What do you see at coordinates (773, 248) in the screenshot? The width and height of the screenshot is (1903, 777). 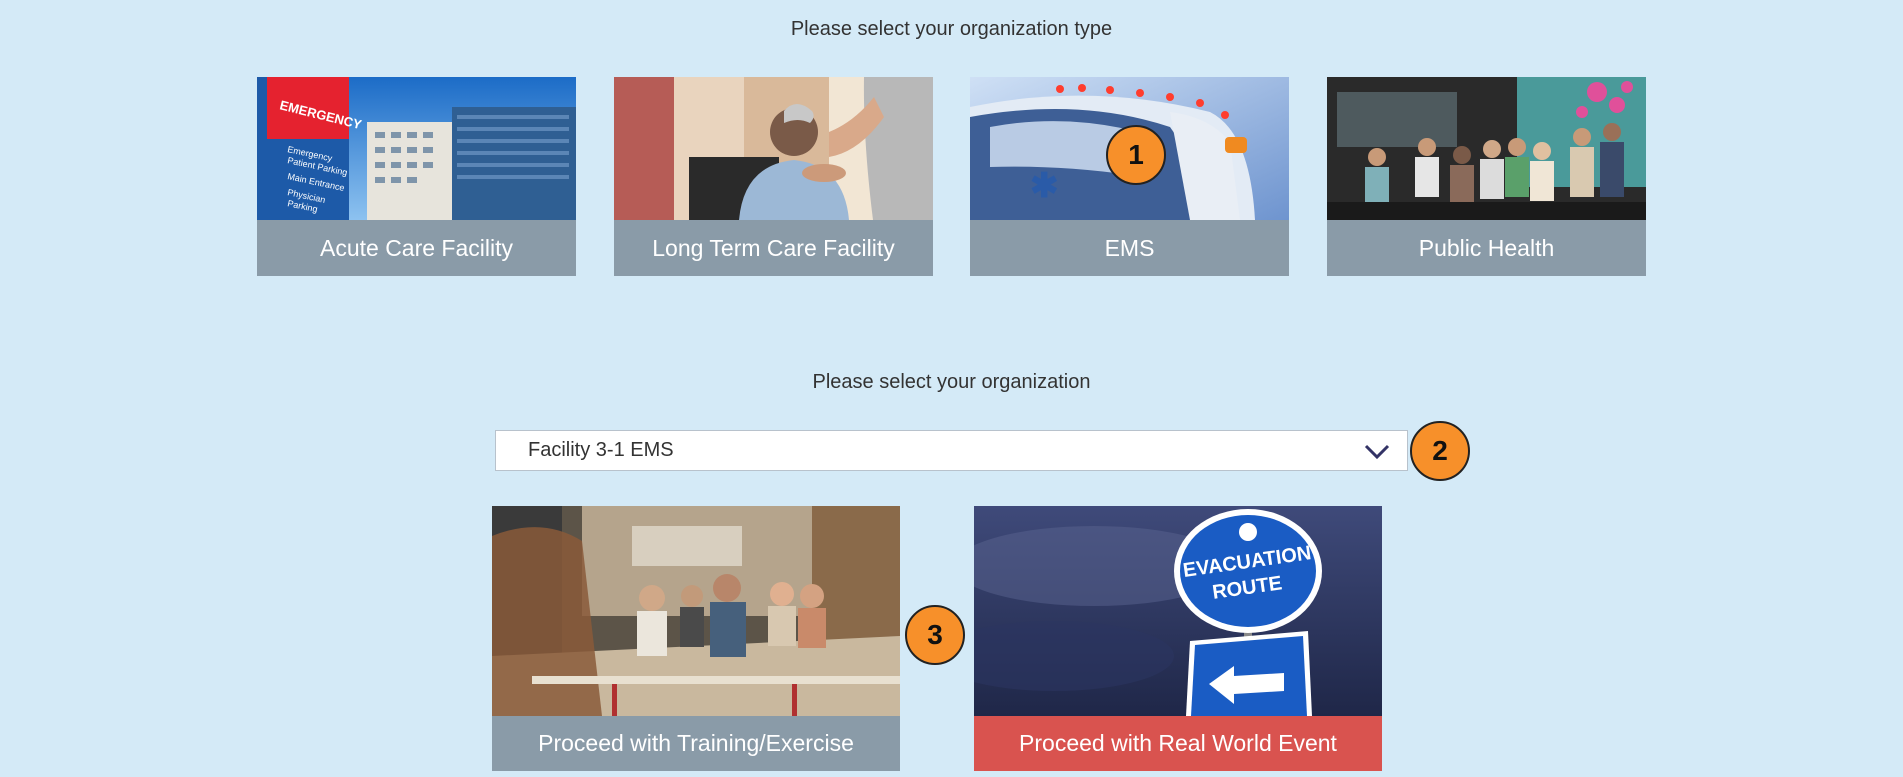 I see `org-card-label: Long Term Care Facility` at bounding box center [773, 248].